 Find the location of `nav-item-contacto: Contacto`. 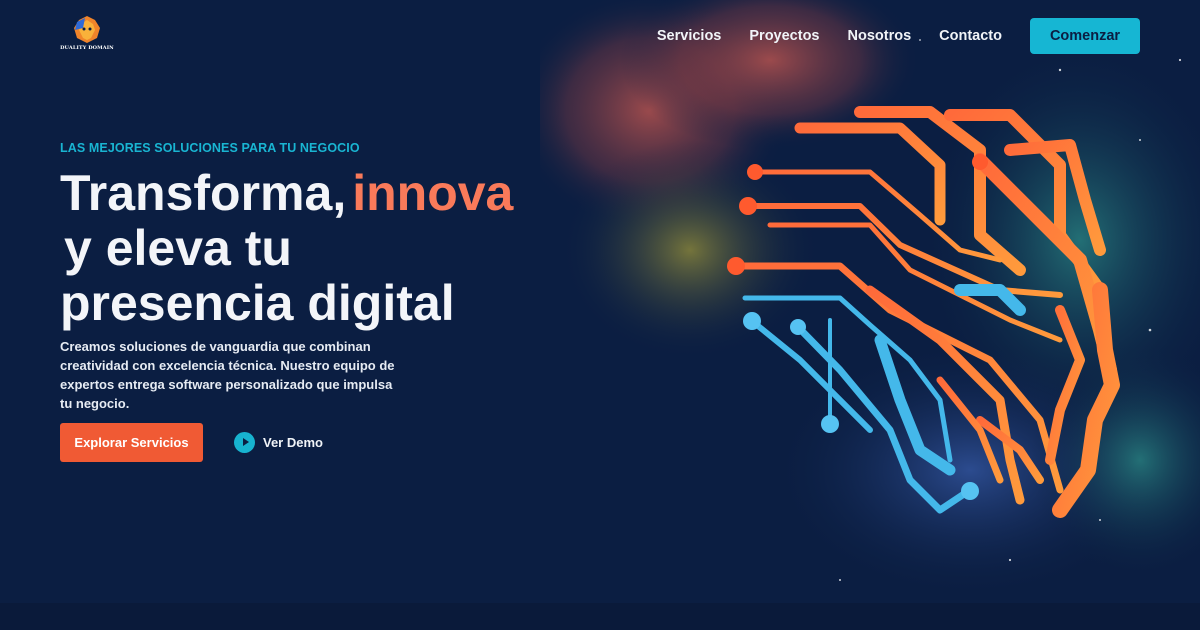

nav-item-contacto: Contacto is located at coordinates (970, 36).